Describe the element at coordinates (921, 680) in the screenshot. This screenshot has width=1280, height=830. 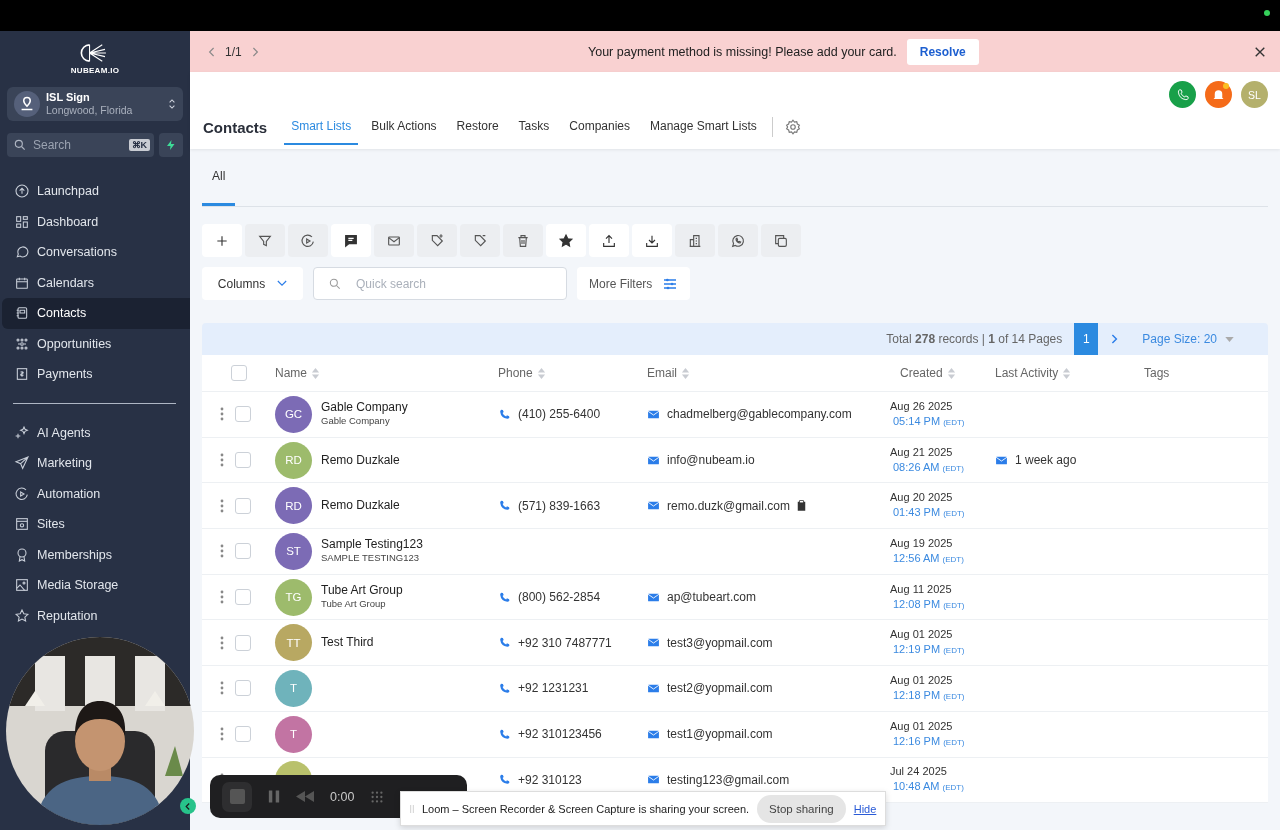
I see `created-date: Aug 01 2025` at that location.